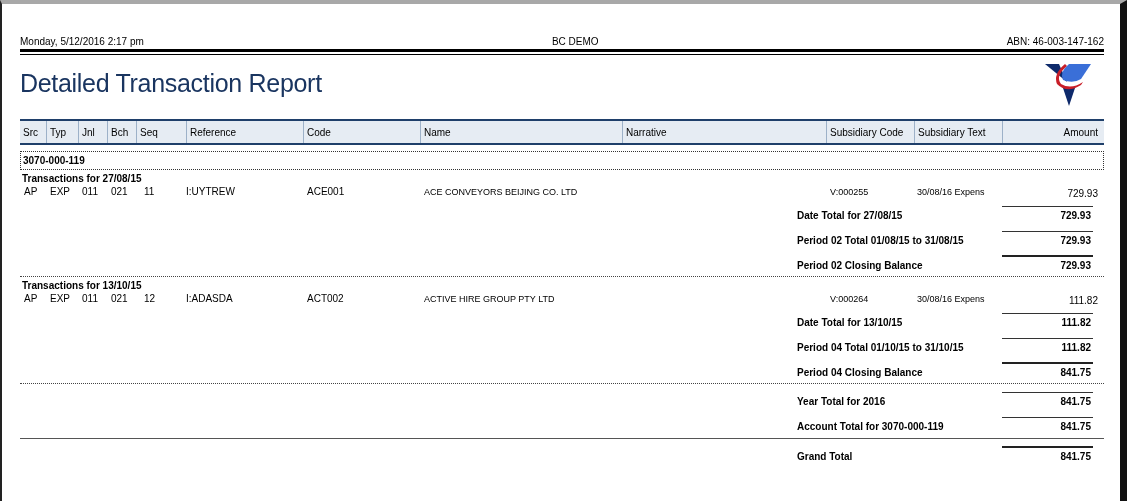 The width and height of the screenshot is (1127, 501). Describe the element at coordinates (82, 285) in the screenshot. I see `date-group-heading: Transactions for 13/10/15` at that location.